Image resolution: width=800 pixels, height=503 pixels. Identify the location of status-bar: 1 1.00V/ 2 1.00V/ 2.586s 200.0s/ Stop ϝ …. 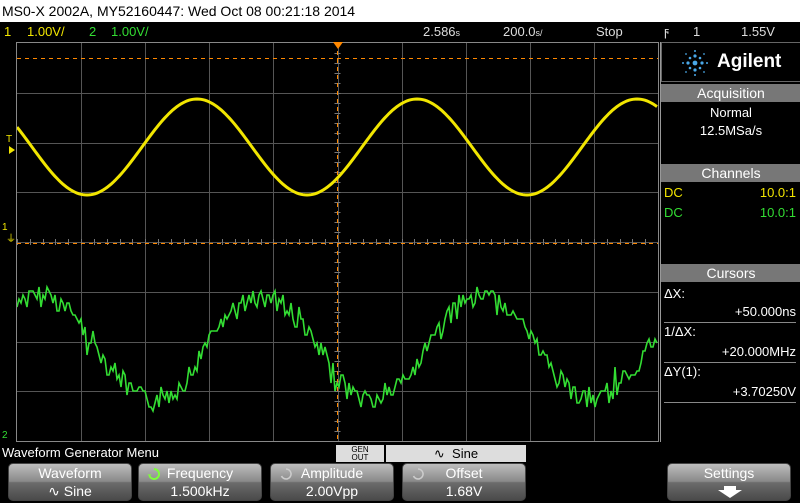
(400, 32).